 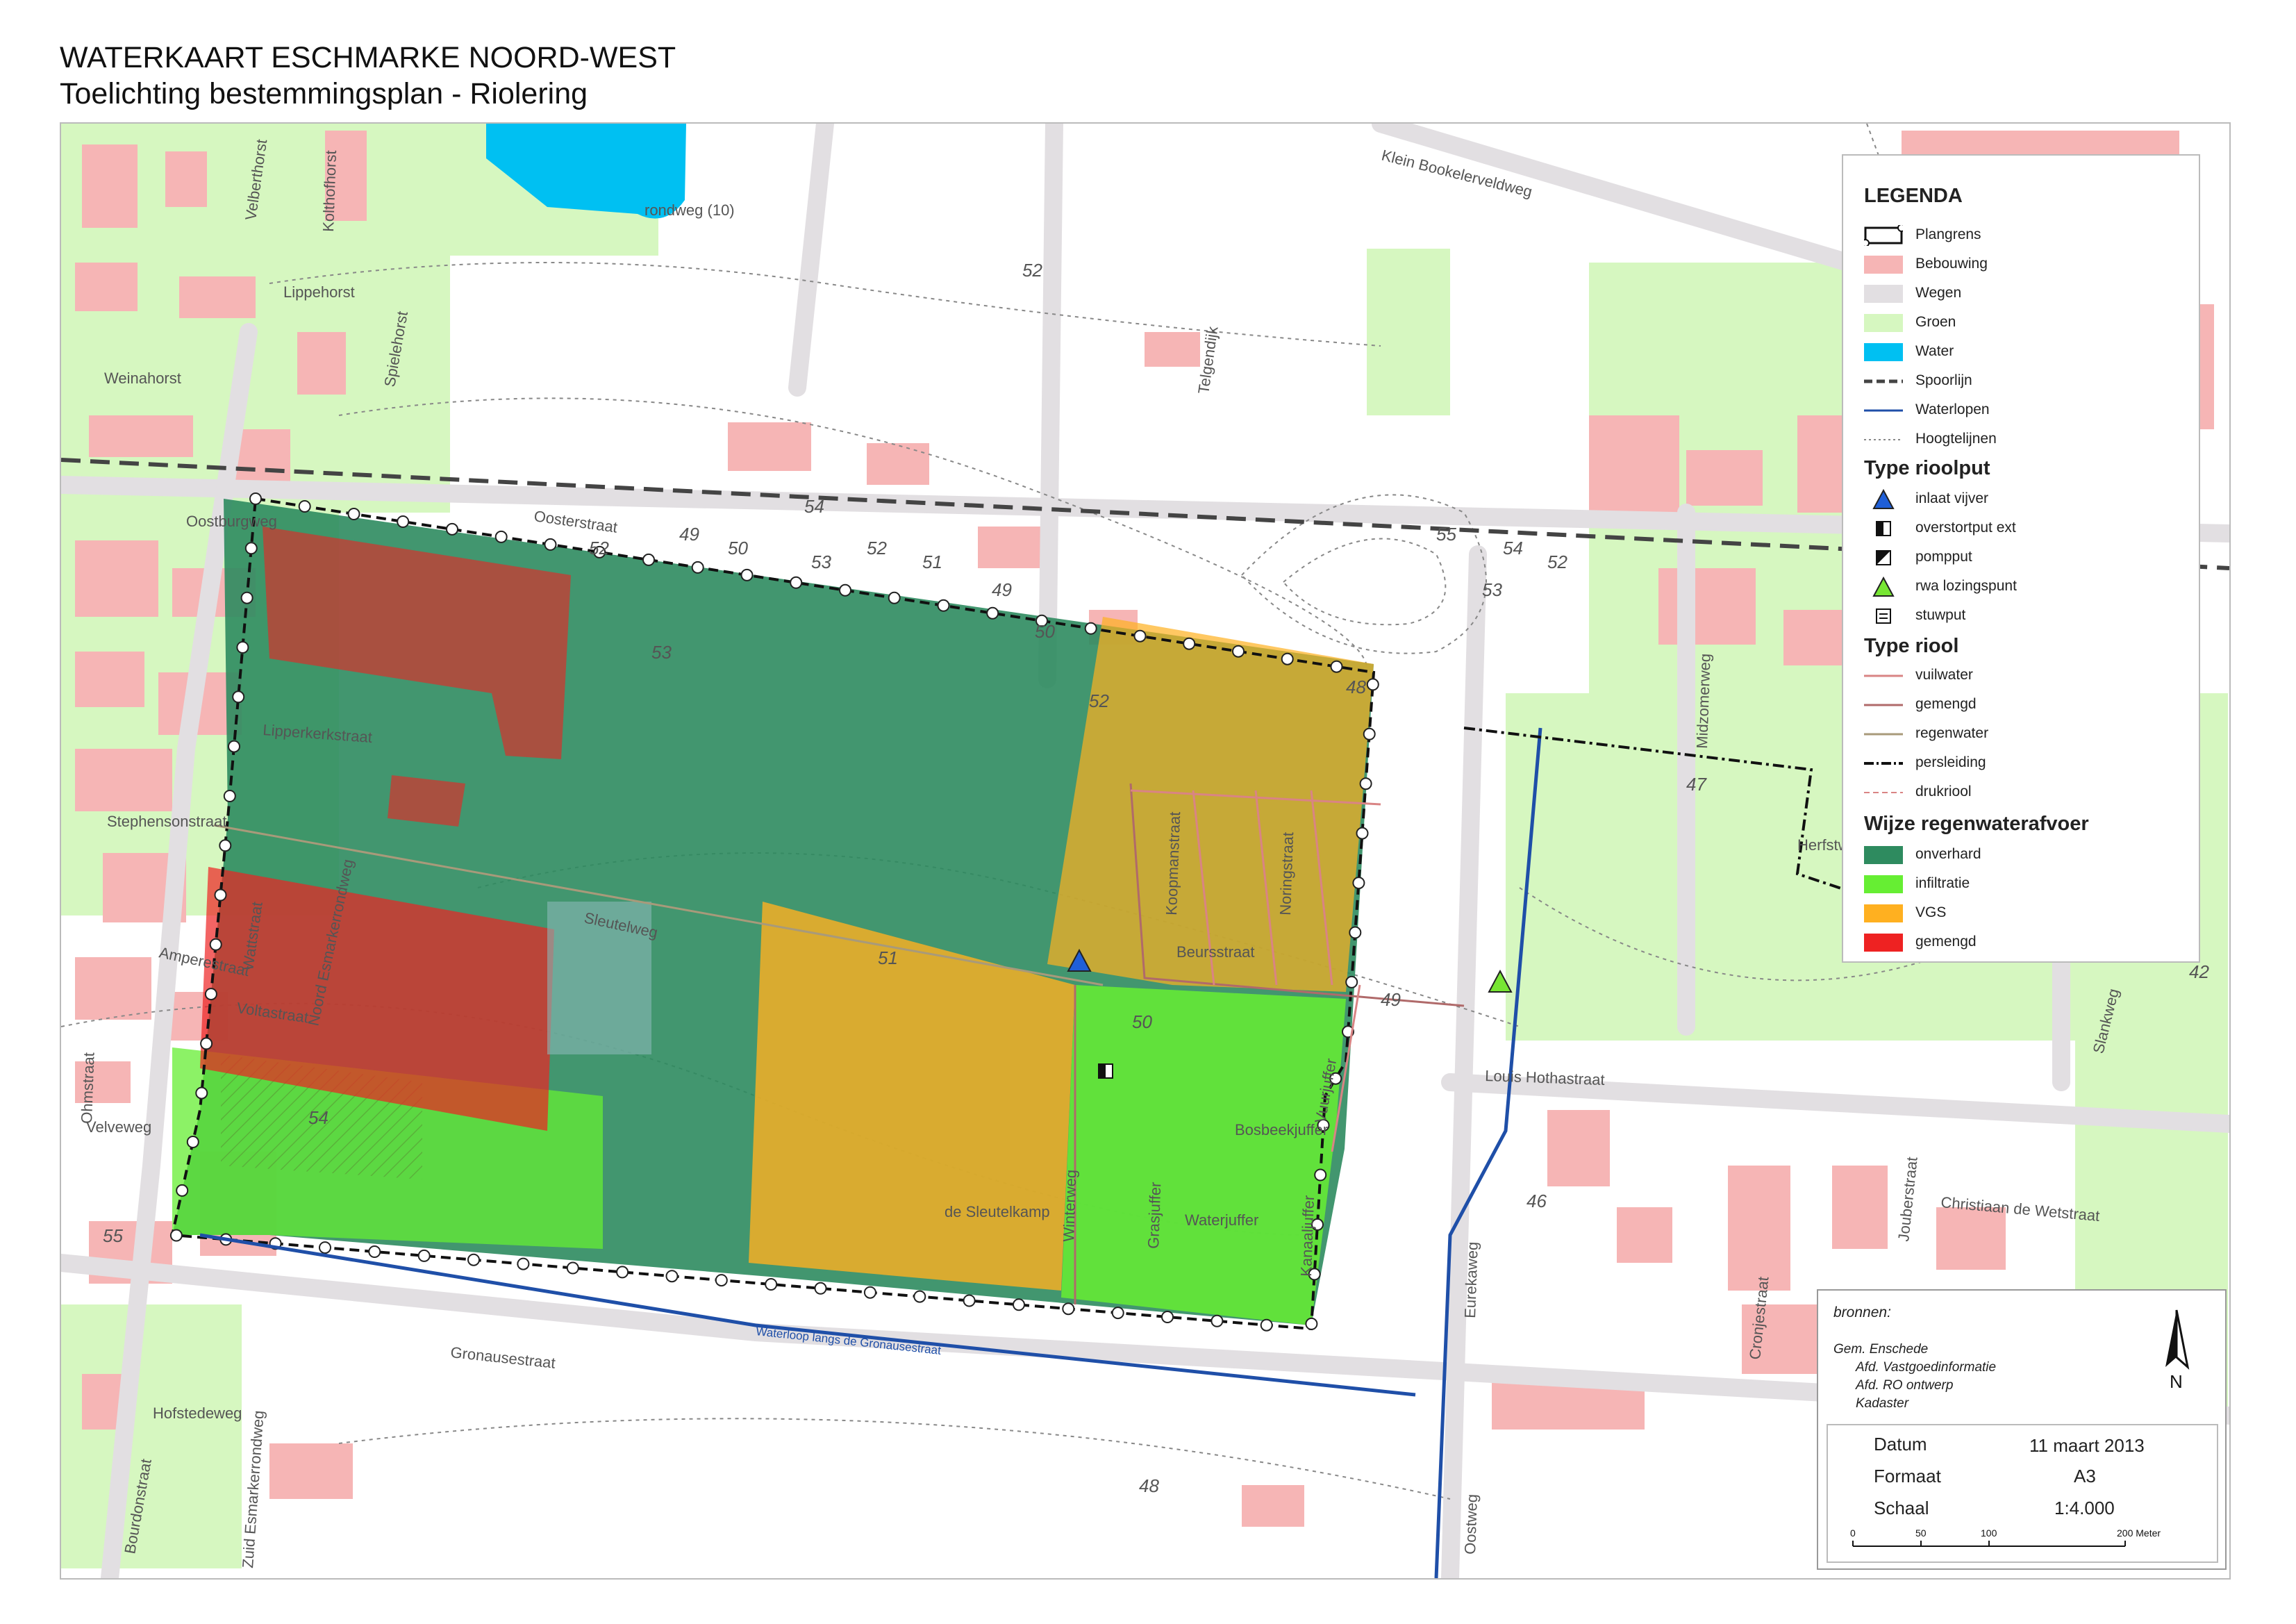 What do you see at coordinates (1356, 687) in the screenshot?
I see `contour-label: 48` at bounding box center [1356, 687].